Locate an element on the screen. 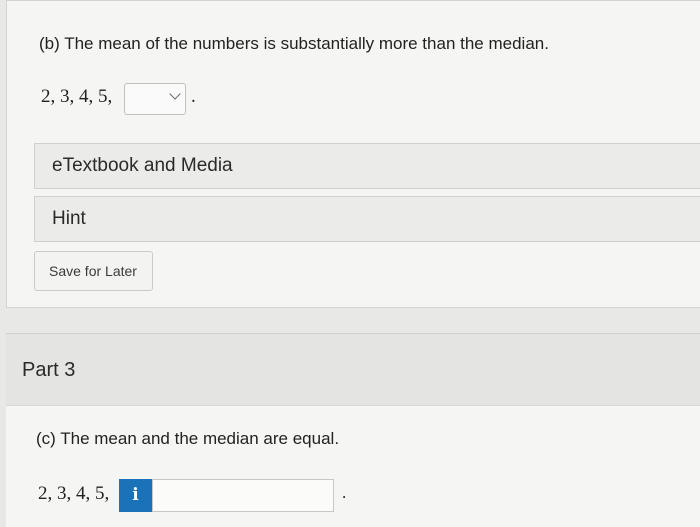 The width and height of the screenshot is (700, 527). answer-input is located at coordinates (243, 495).